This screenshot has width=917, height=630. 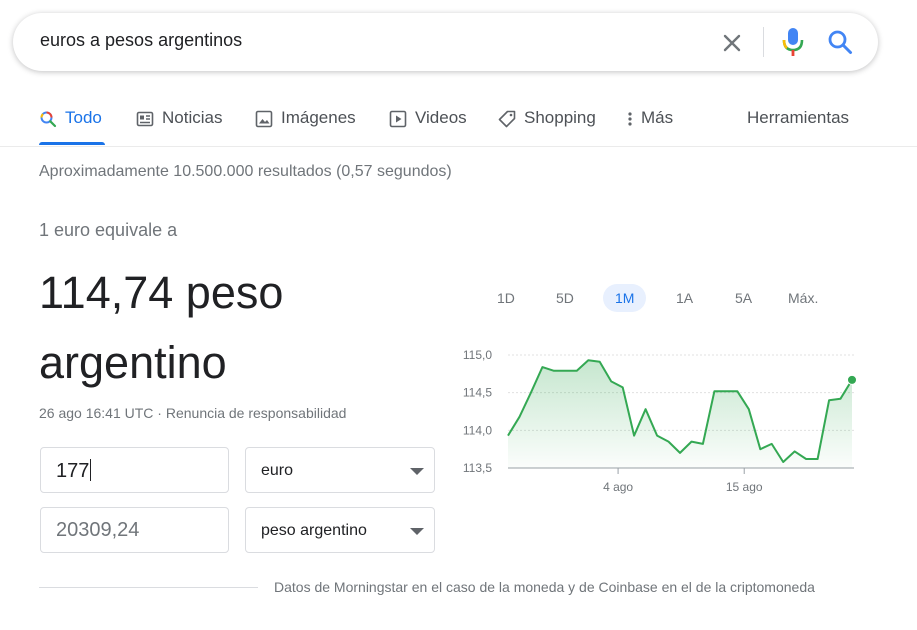 What do you see at coordinates (441, 117) in the screenshot?
I see `tab-label: Videos` at bounding box center [441, 117].